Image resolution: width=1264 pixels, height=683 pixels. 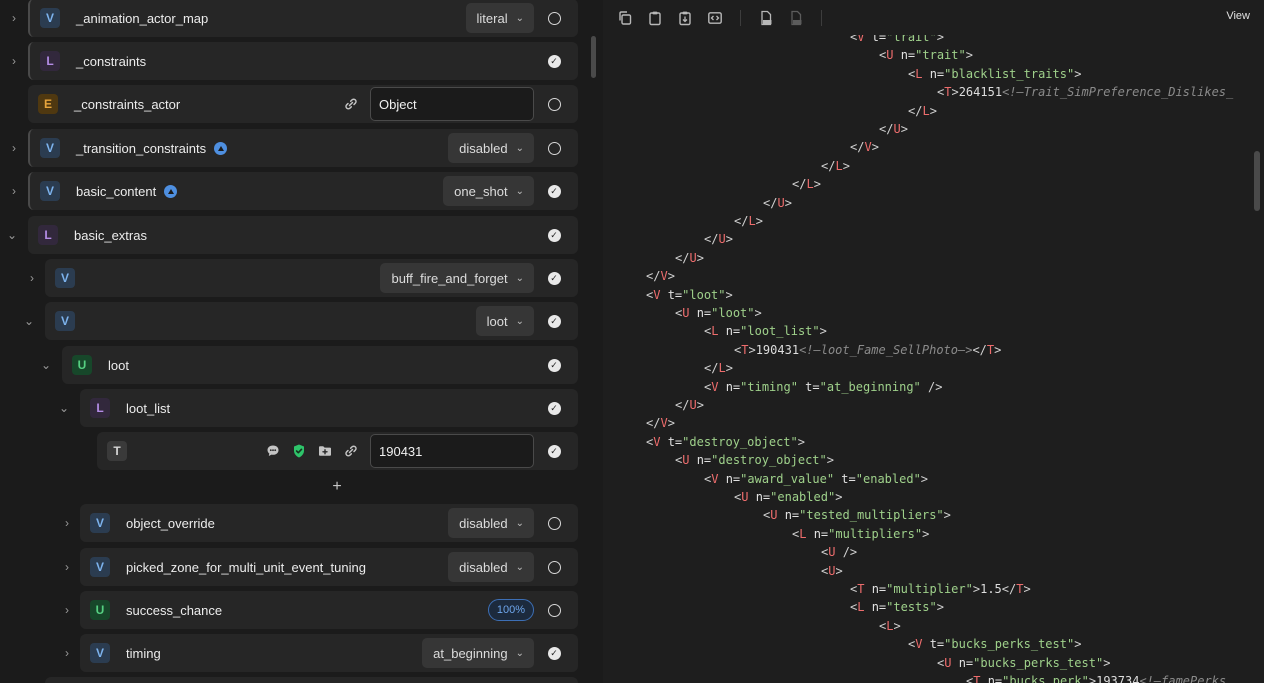 I want to click on tree-row-extra-variant: › V buff_fire_and_forget ⌄ ✓, so click(x=289, y=278).